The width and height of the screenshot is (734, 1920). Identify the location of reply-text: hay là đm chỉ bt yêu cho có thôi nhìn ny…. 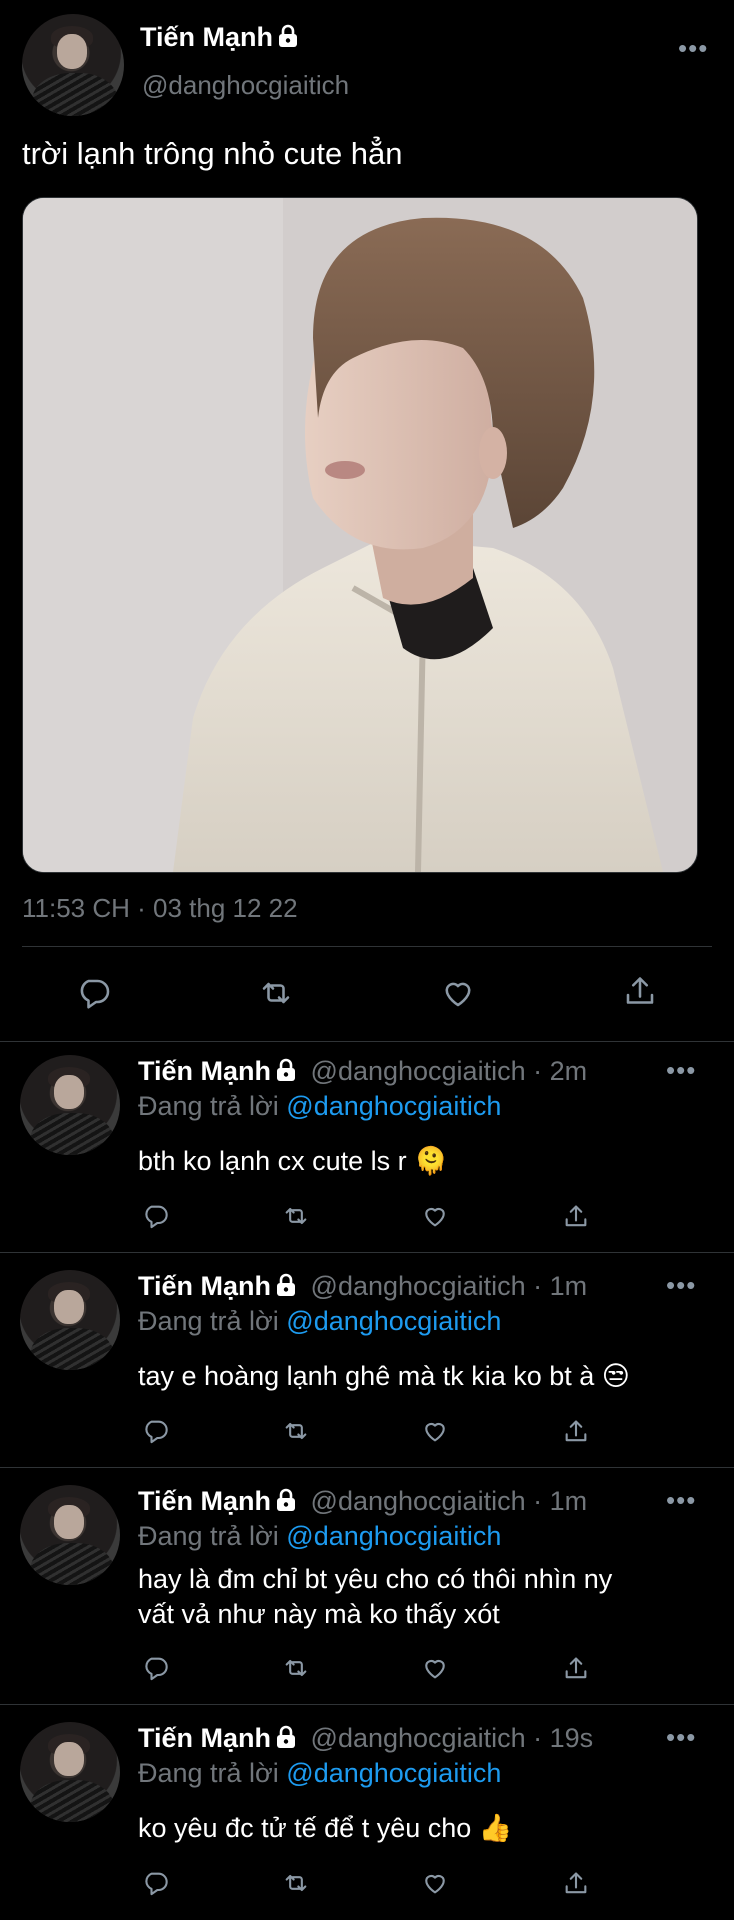
(375, 1597).